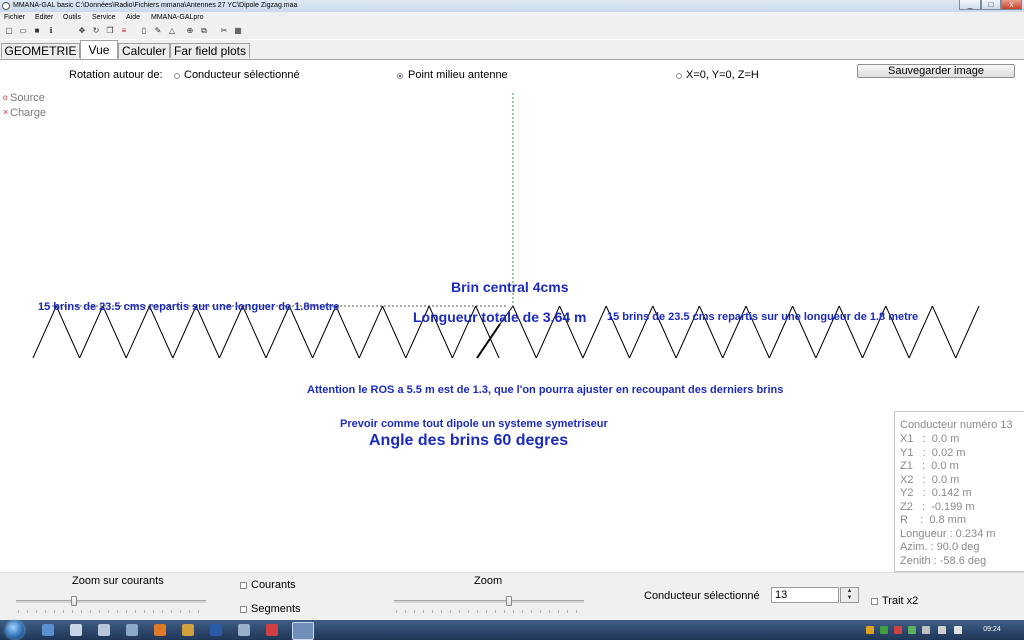  Describe the element at coordinates (933, 453) in the screenshot. I see `info-y1: Y1 : 0.02 m` at that location.